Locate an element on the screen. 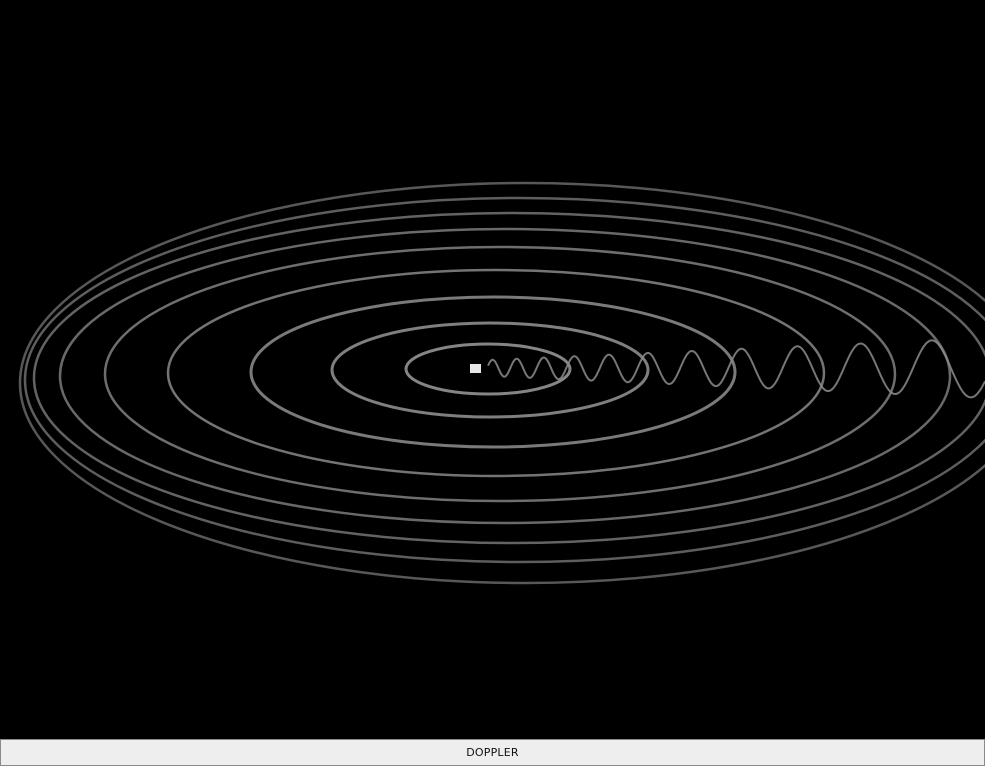 The image size is (985, 766). caption-label: DOPPLER is located at coordinates (492, 752).